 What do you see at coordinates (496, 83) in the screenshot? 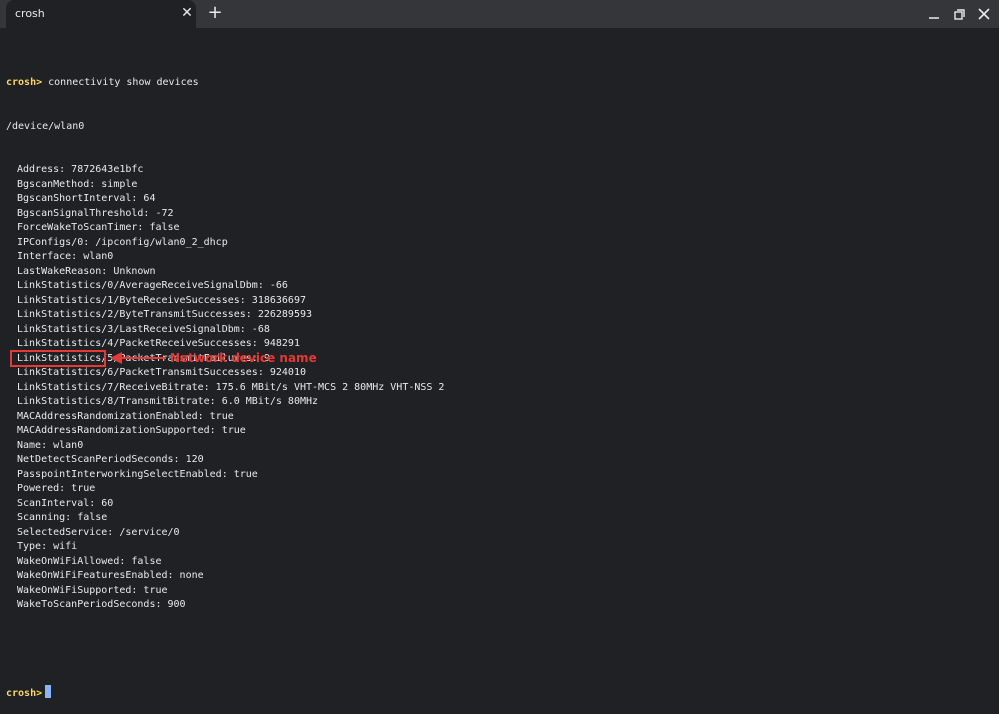
I see `command-line: crosh> connectivity show devices` at bounding box center [496, 83].